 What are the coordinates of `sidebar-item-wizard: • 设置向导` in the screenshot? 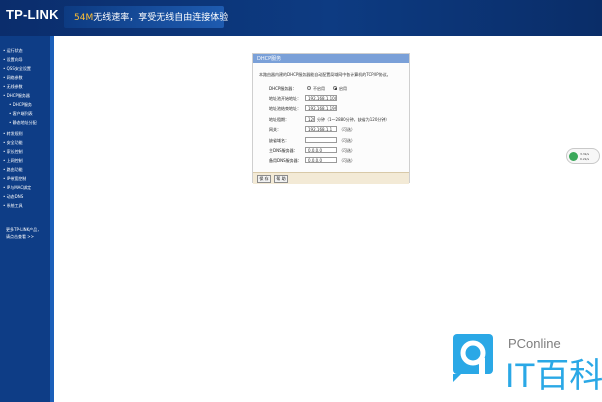 It's located at (13, 60).